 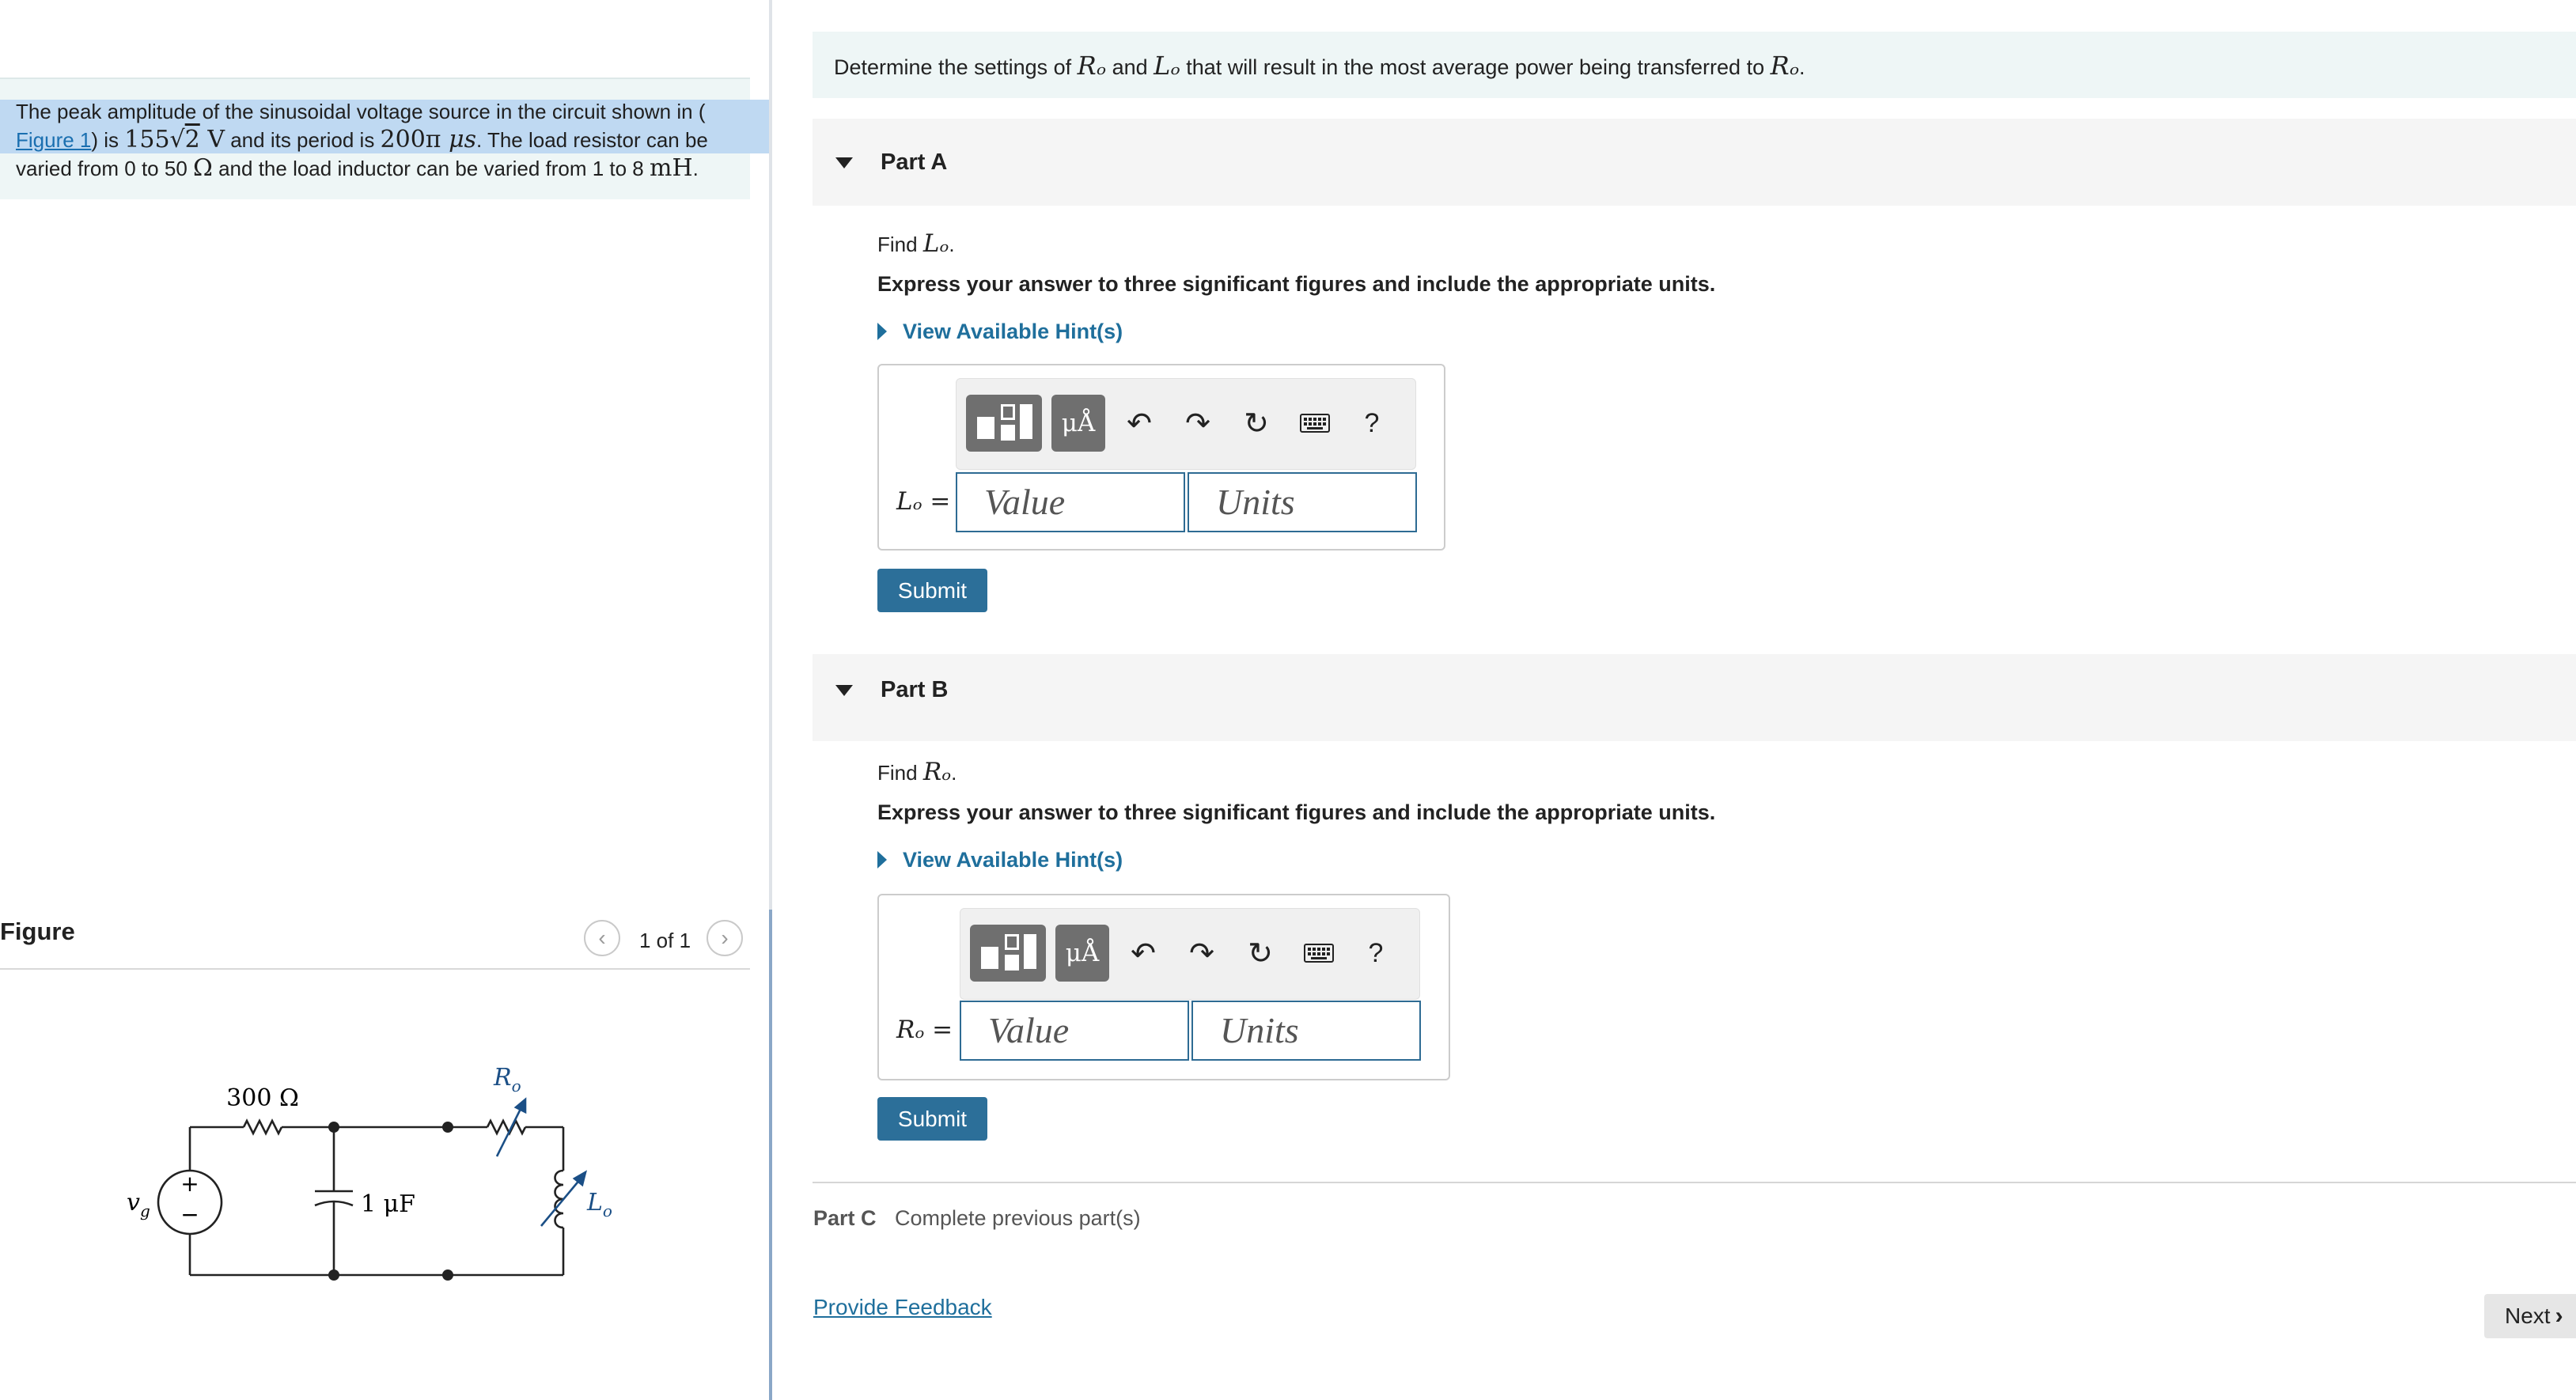 What do you see at coordinates (108, 140) in the screenshot?
I see `intro-text-2: ) is` at bounding box center [108, 140].